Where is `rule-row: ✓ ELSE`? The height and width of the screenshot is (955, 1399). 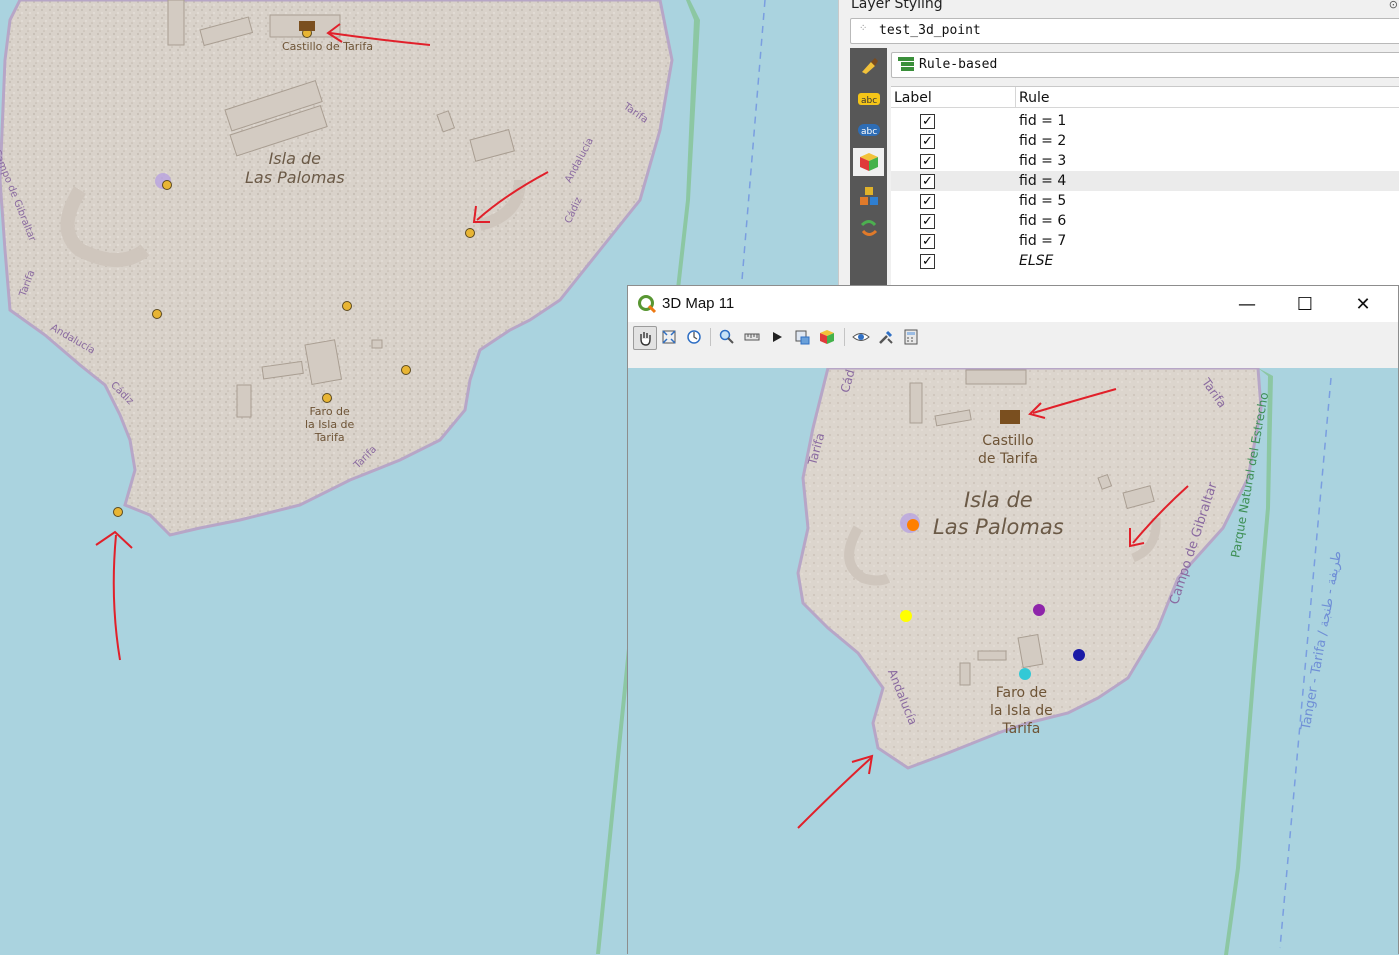
rule-row: ✓ ELSE is located at coordinates (1145, 261).